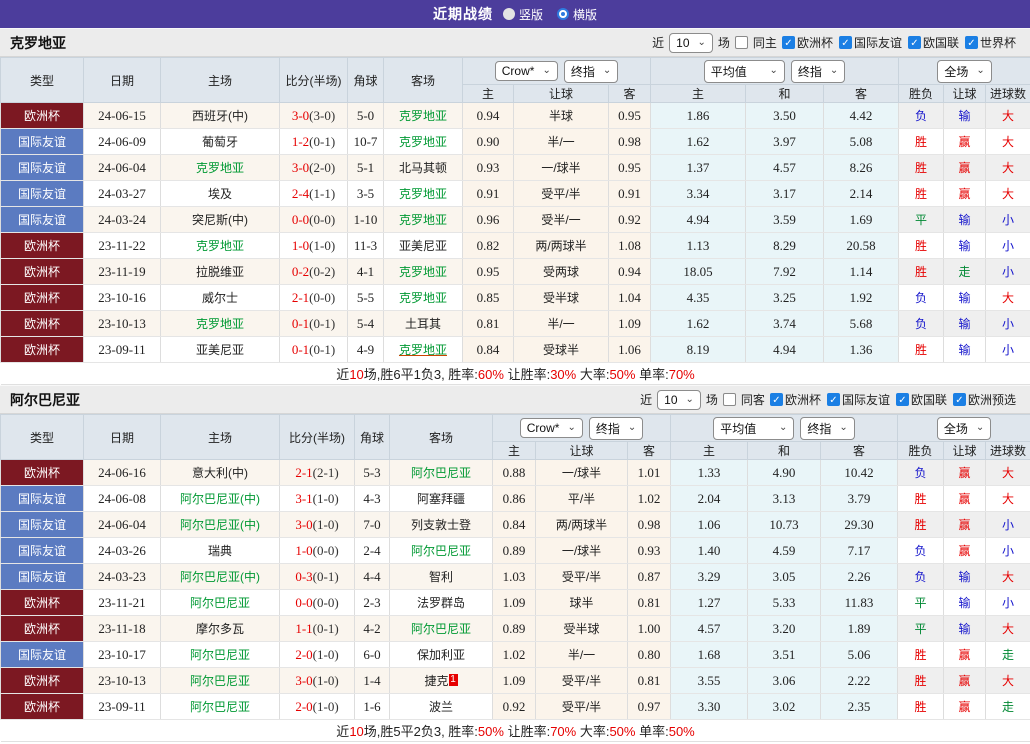 Image resolution: width=1030 pixels, height=744 pixels. What do you see at coordinates (530, 14) in the screenshot?
I see `vertical-layout-label: 竖版` at bounding box center [530, 14].